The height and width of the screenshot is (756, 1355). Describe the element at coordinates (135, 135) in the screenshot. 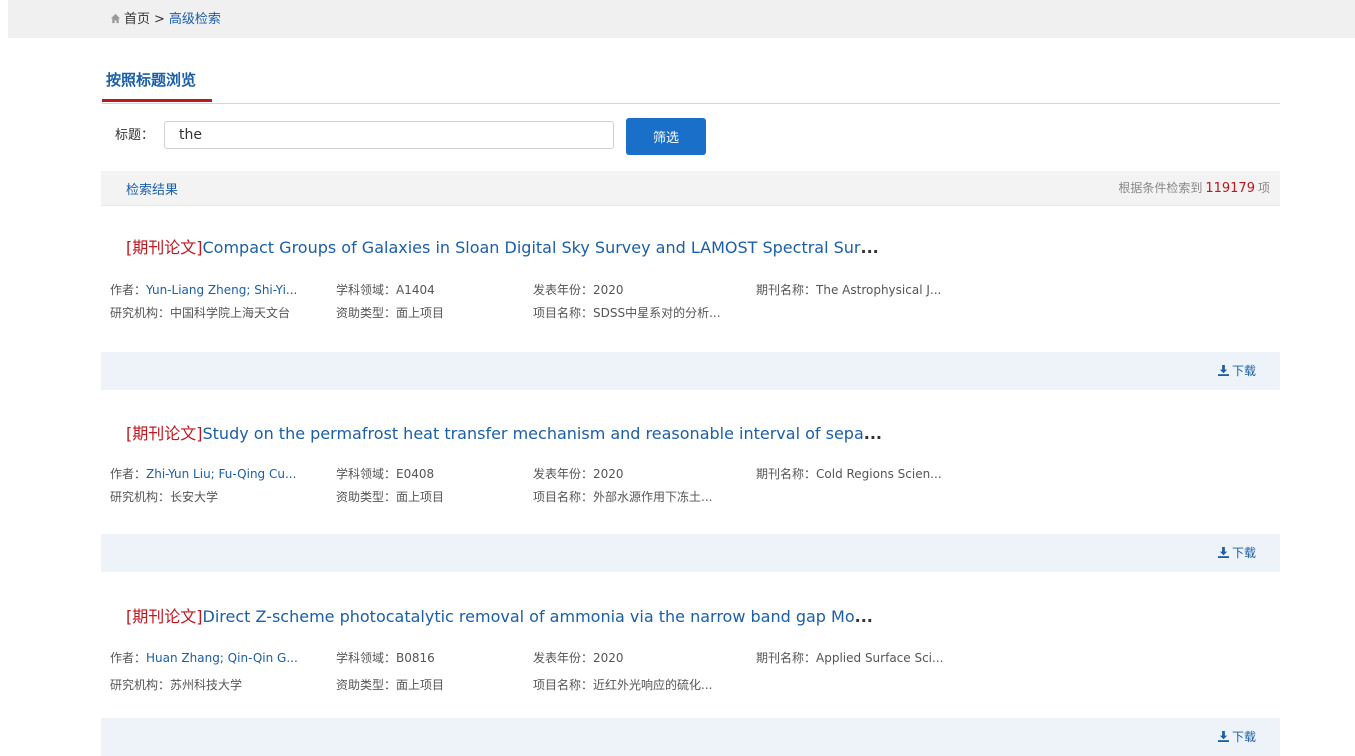

I see `title-filter-label: 标题：` at that location.